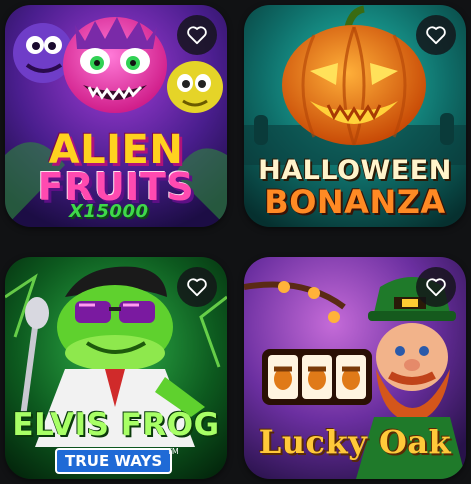 The image size is (471, 484). What do you see at coordinates (355, 202) in the screenshot?
I see `game-title-line2: BONANZA` at bounding box center [355, 202].